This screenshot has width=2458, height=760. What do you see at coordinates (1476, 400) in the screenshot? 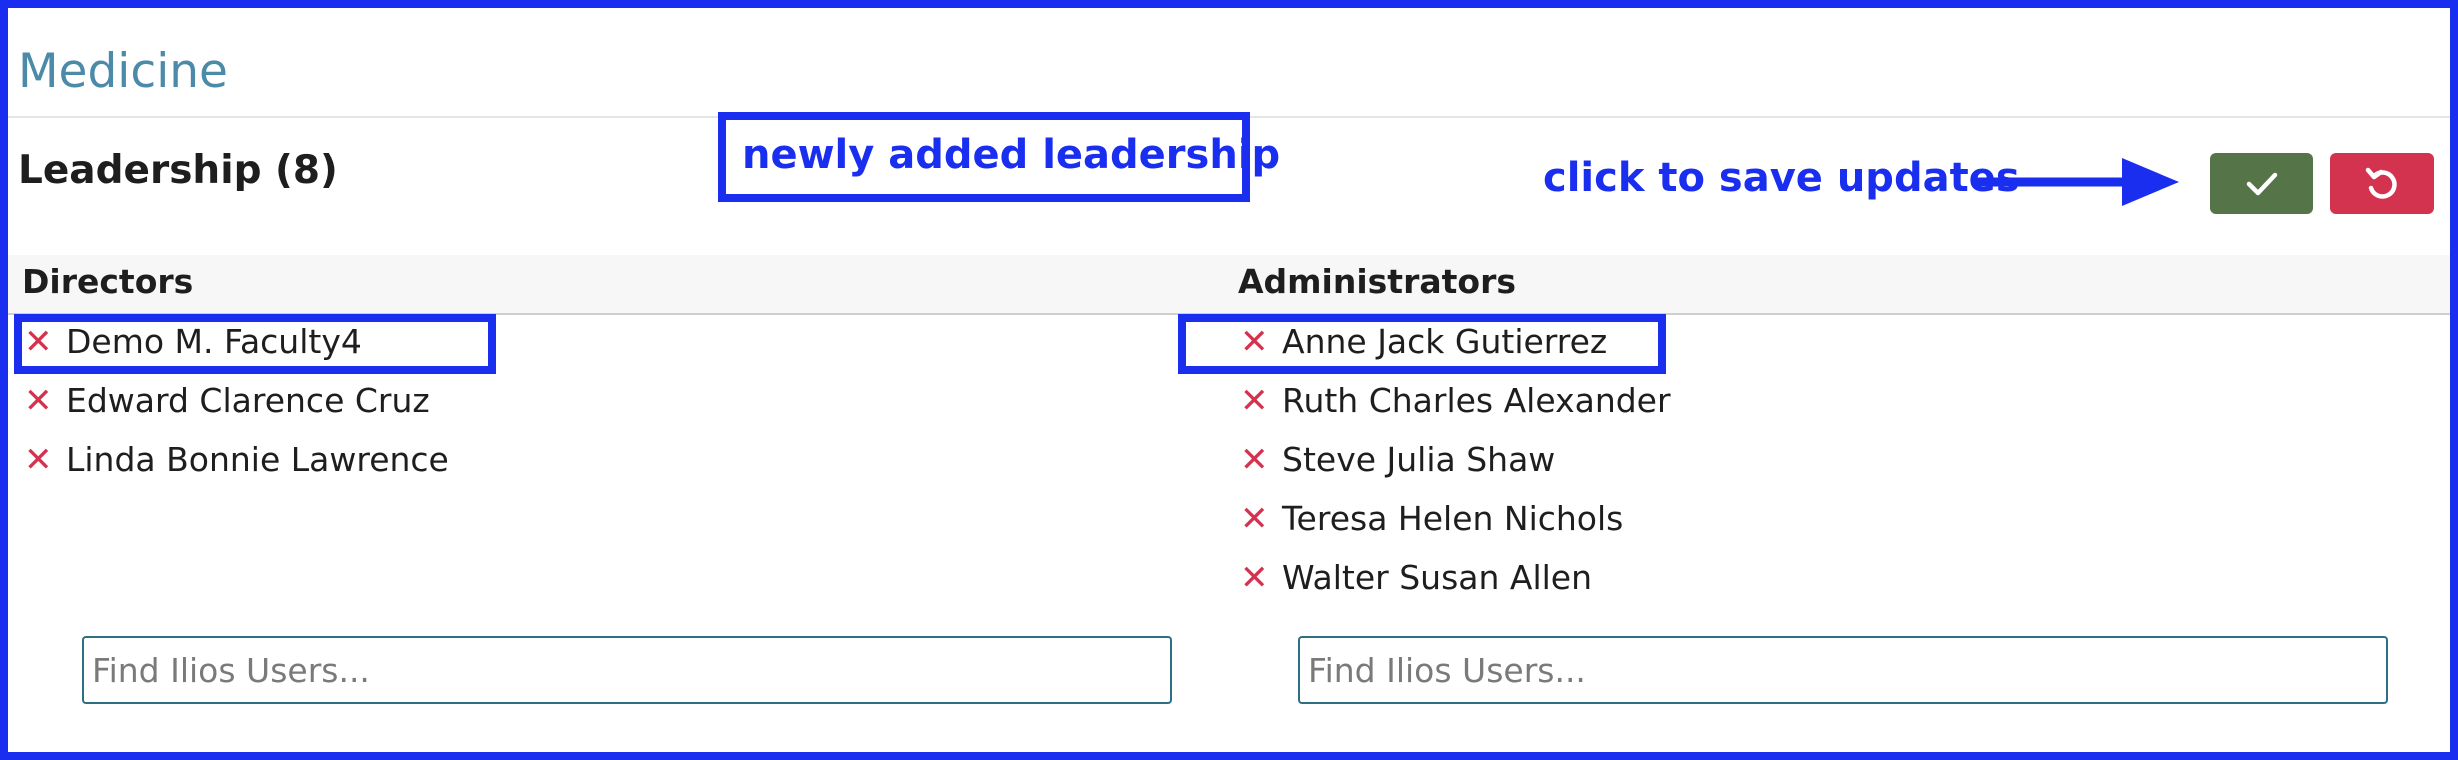
I see `administrator-name: Ruth Charles Alexander` at bounding box center [1476, 400].